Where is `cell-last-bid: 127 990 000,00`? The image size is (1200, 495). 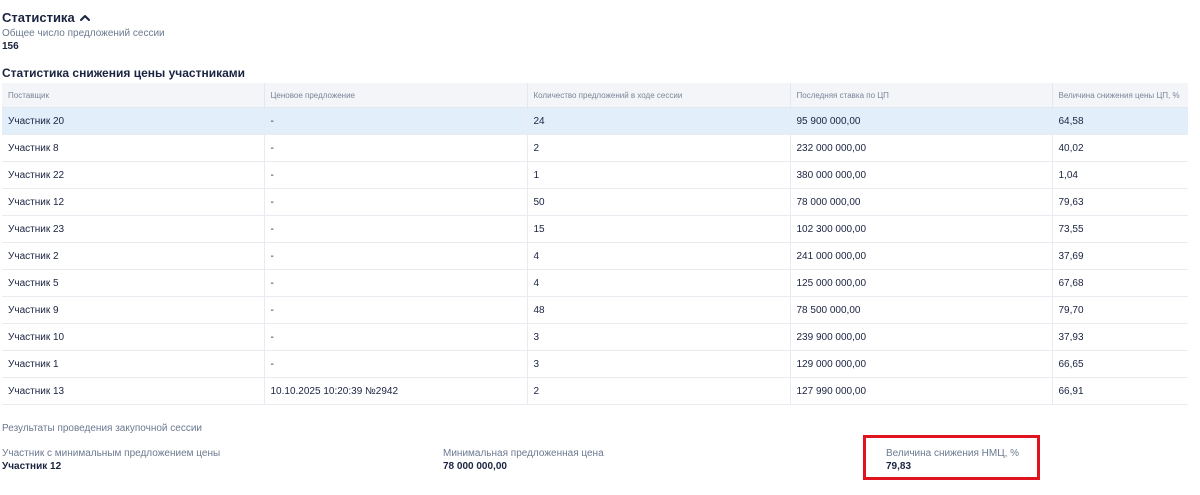 cell-last-bid: 127 990 000,00 is located at coordinates (921, 391).